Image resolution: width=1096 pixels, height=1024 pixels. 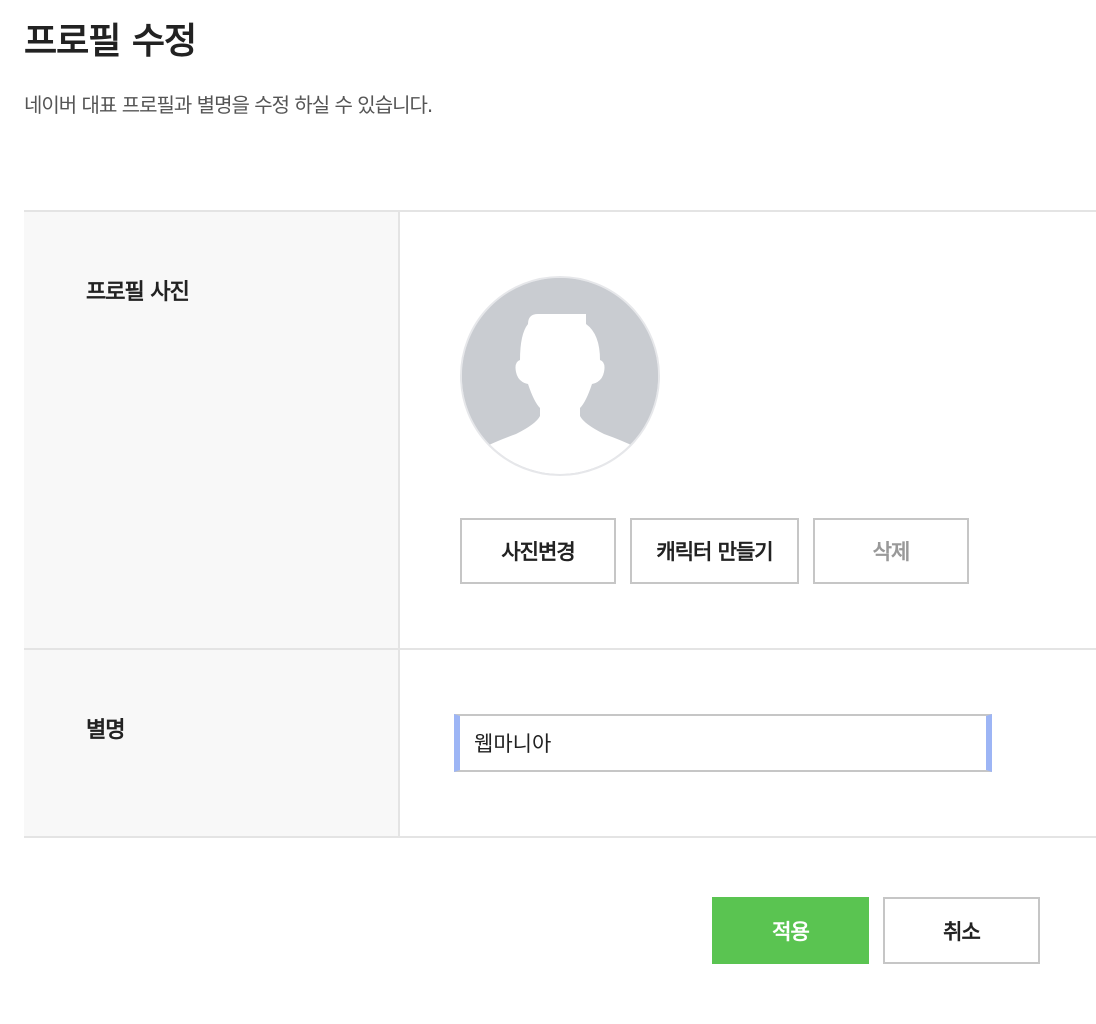 What do you see at coordinates (891, 551) in the screenshot?
I see `delete-photo-button: 삭제` at bounding box center [891, 551].